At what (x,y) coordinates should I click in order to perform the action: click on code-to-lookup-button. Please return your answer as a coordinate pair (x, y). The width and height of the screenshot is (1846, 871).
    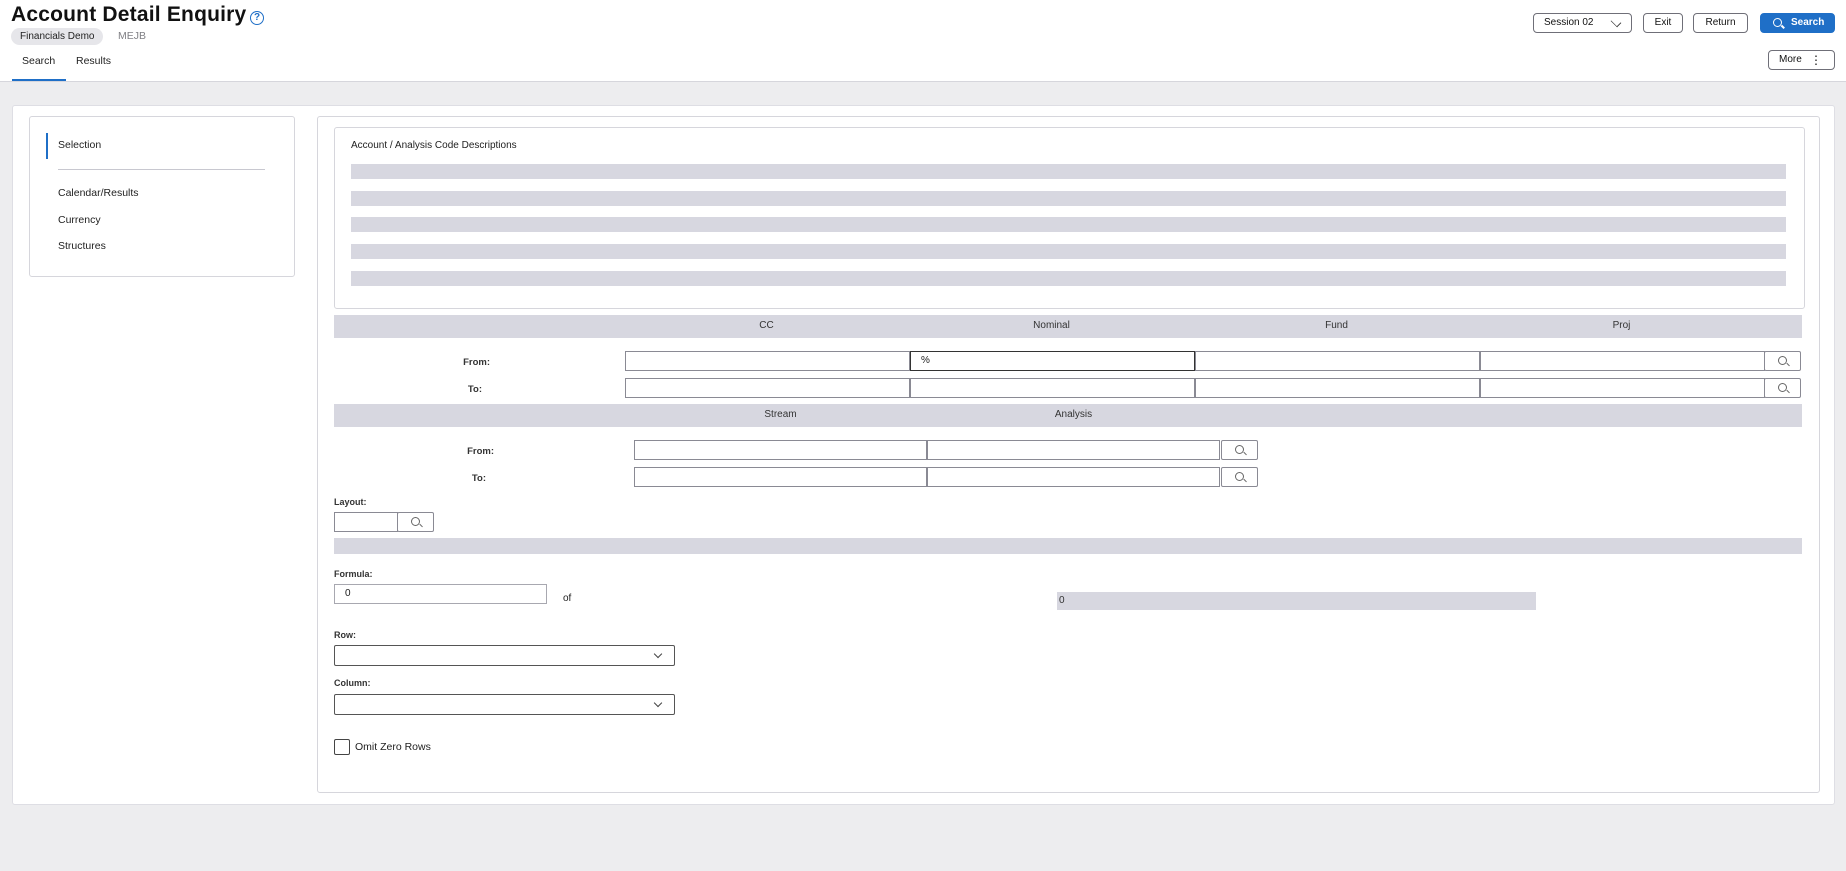
    Looking at the image, I should click on (1782, 388).